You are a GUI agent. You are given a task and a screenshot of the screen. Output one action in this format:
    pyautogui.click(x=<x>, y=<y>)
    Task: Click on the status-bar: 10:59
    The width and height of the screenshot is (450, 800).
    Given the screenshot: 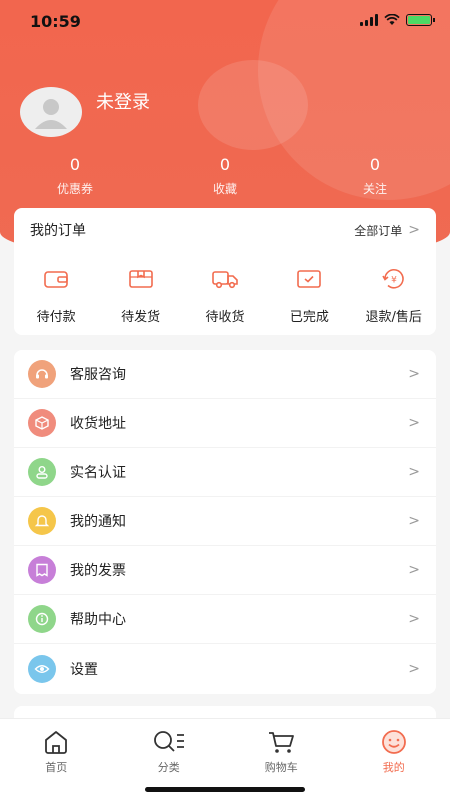 What is the action you would take?
    pyautogui.click(x=225, y=22)
    